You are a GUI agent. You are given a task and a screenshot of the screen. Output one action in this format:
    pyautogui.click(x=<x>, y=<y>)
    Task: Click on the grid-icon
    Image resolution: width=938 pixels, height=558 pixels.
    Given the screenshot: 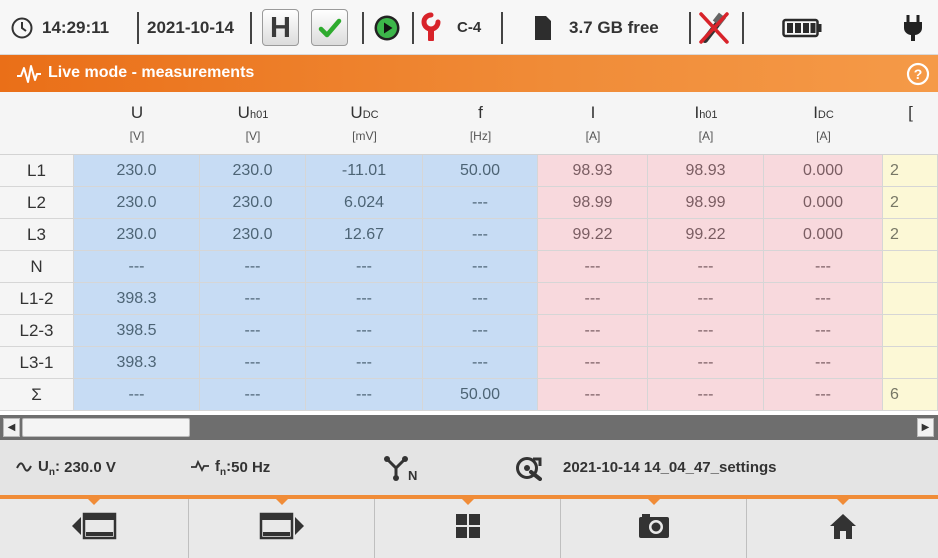 What is the action you would take?
    pyautogui.click(x=468, y=528)
    